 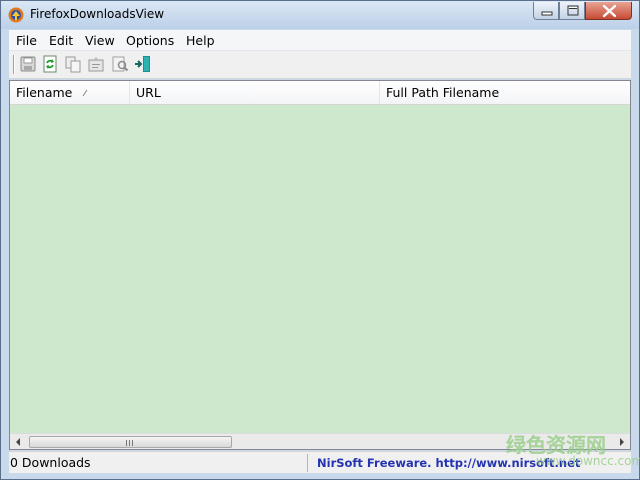 I want to click on list-header: Filename URL Full Path Filename, so click(x=320, y=93).